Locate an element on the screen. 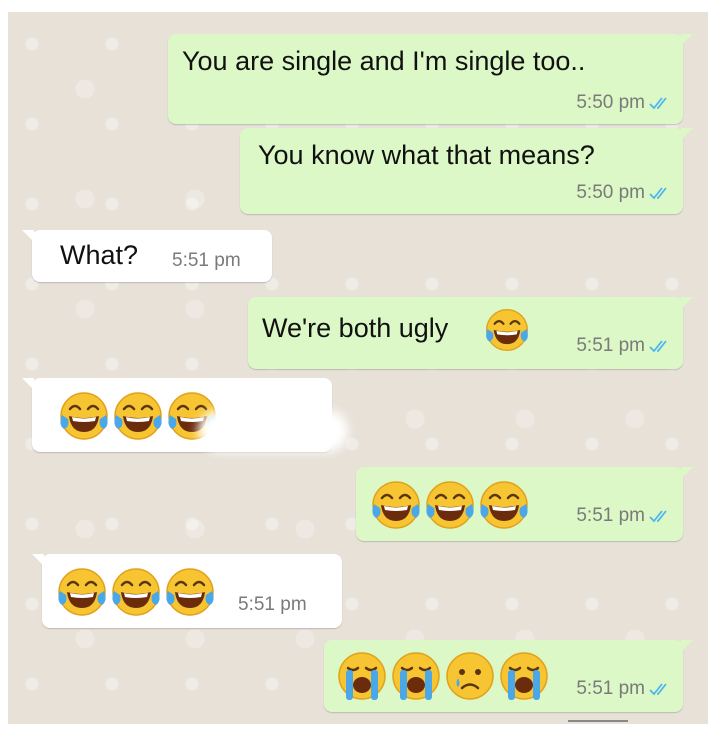 This screenshot has width=720, height=733. message-bubble-outgoing: You know what that means? 5:50 pm is located at coordinates (466, 171).